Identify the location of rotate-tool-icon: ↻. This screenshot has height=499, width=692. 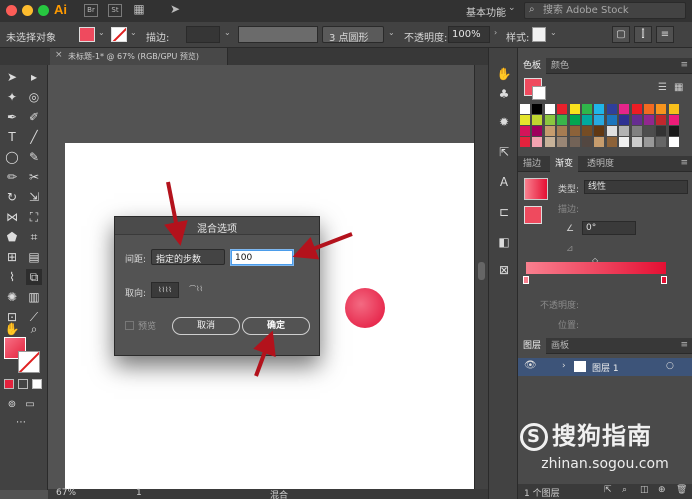
(12, 197).